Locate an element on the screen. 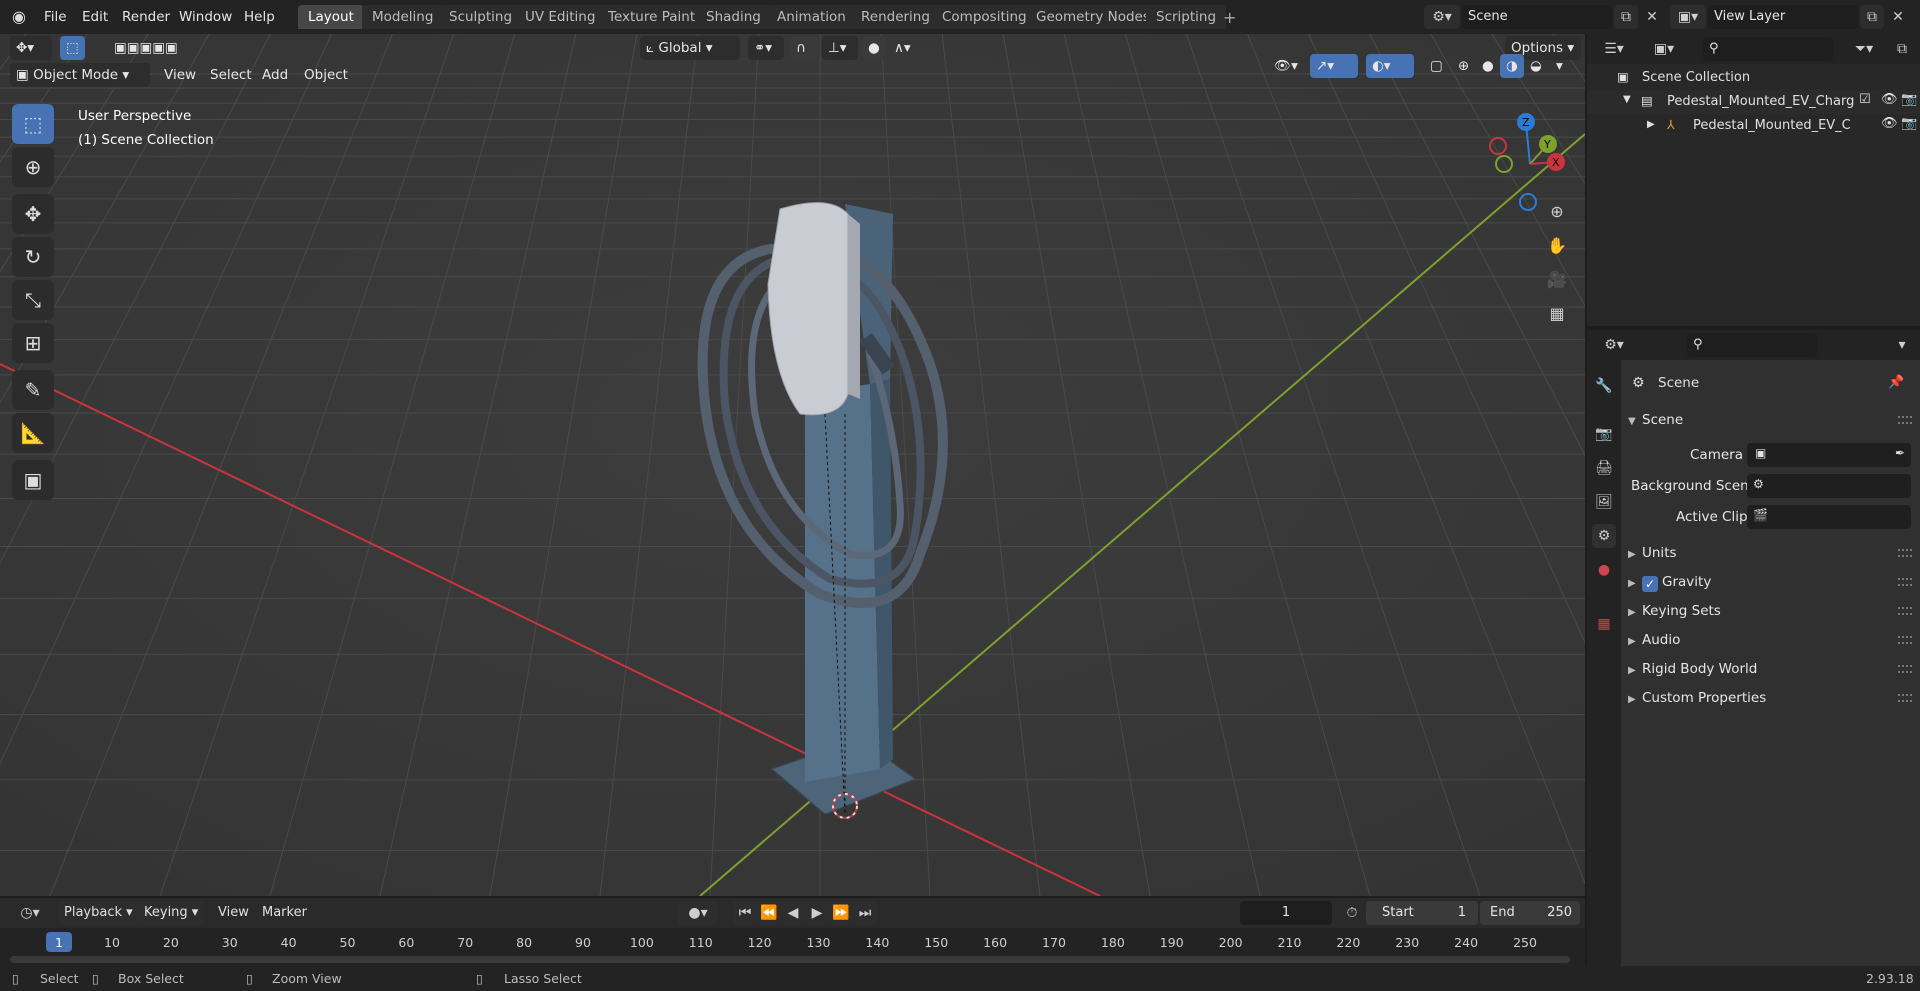 This screenshot has height=991, width=1920. wireframe-shading-icon: ⊕ is located at coordinates (1464, 66).